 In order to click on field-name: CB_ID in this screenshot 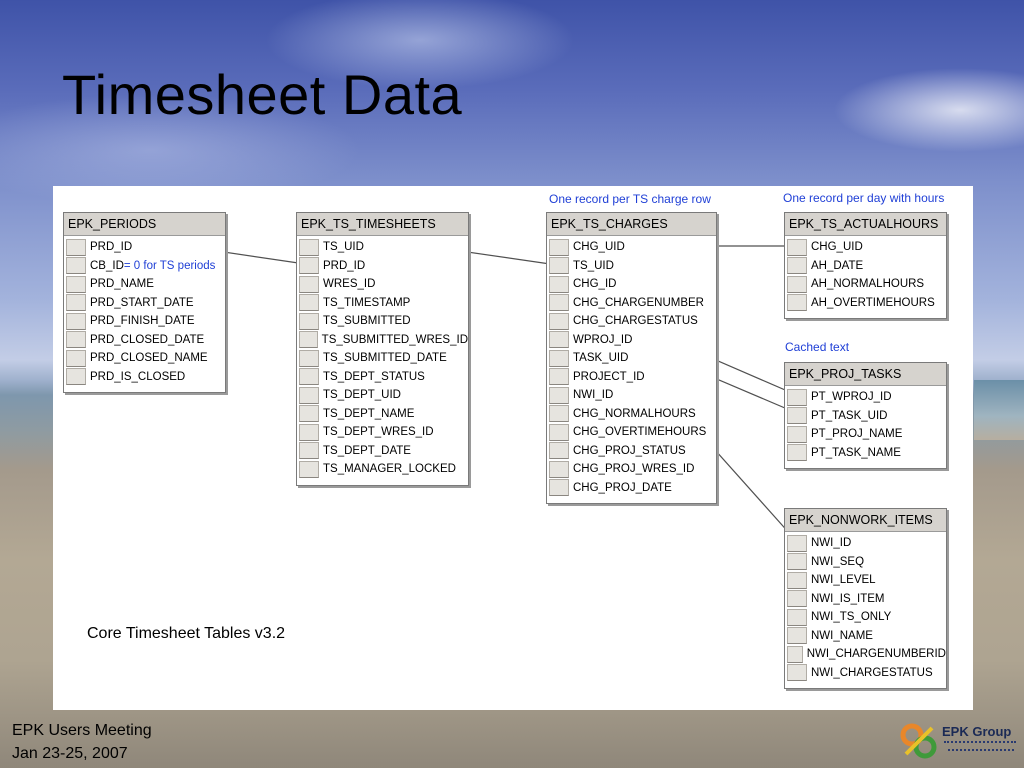, I will do `click(107, 265)`.